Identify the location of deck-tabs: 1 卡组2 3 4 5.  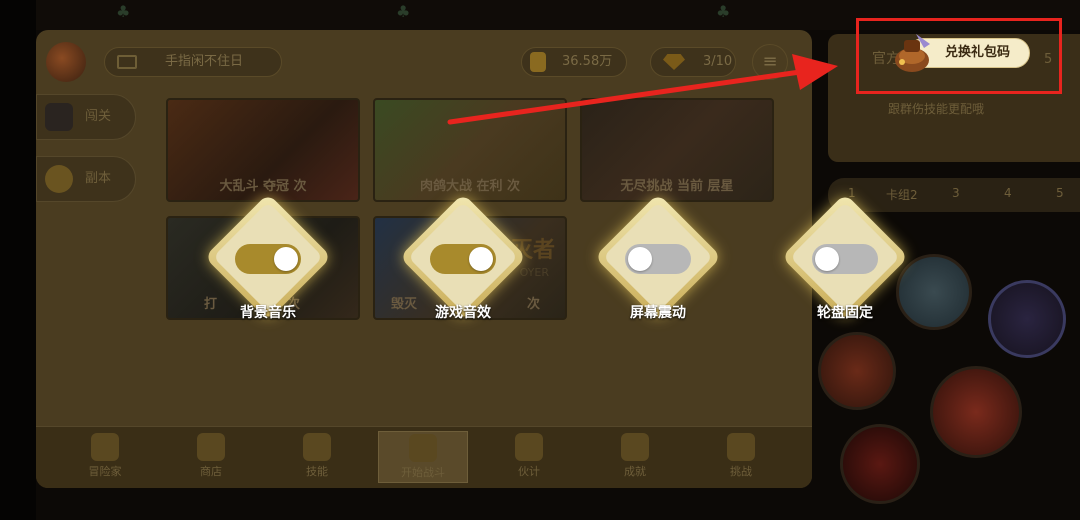
(954, 195).